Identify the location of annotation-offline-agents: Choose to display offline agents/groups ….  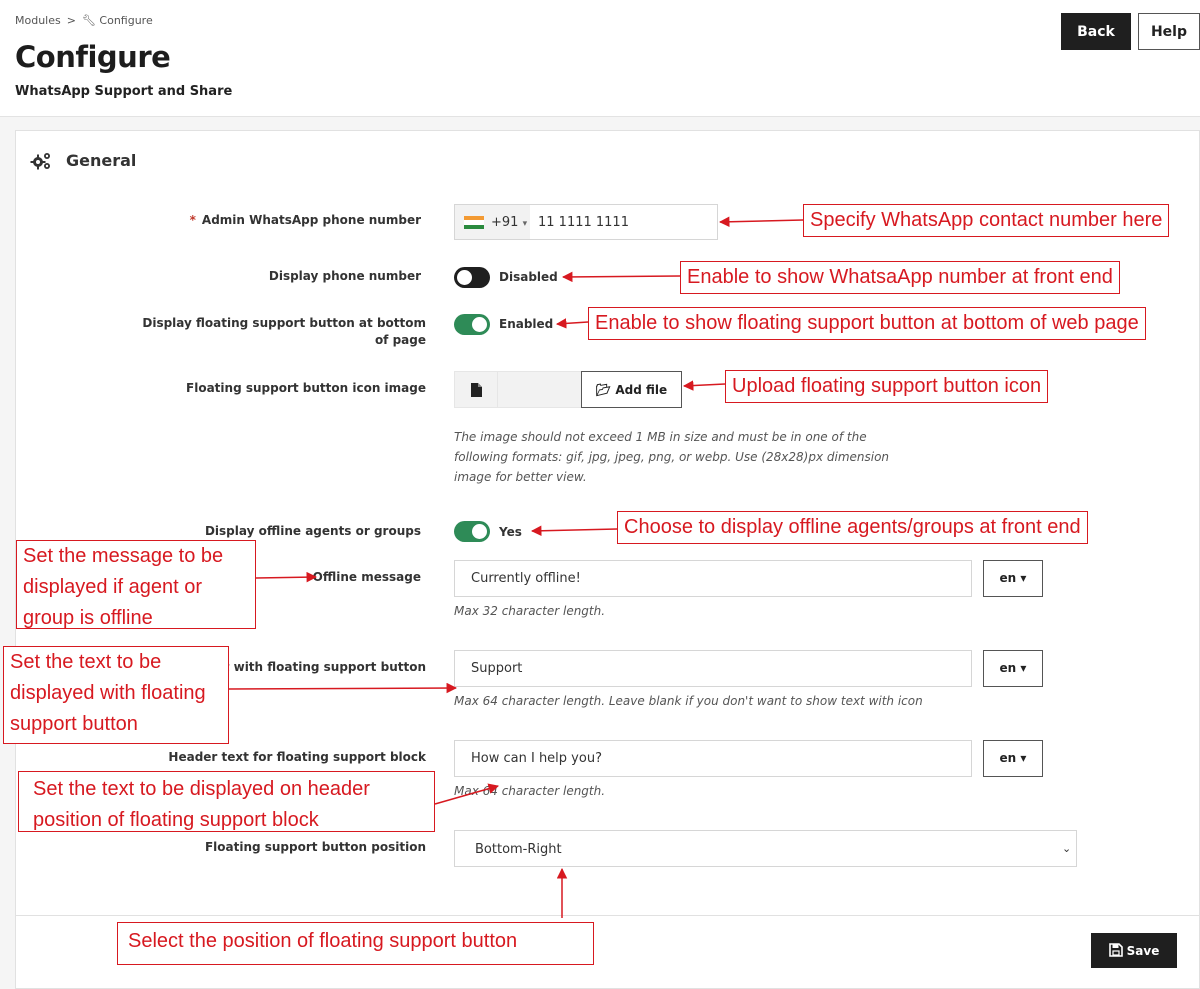
(852, 527).